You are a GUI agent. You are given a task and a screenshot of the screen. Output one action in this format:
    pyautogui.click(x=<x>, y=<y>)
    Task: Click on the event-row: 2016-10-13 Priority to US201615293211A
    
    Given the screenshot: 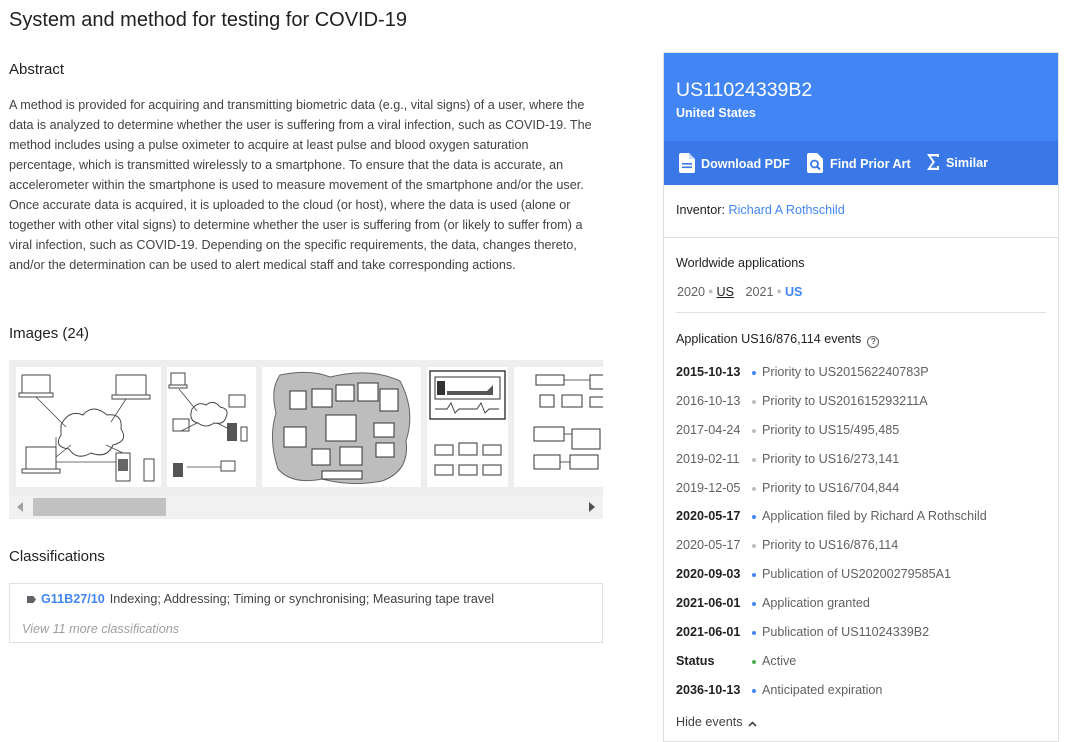 What is the action you would take?
    pyautogui.click(x=866, y=404)
    